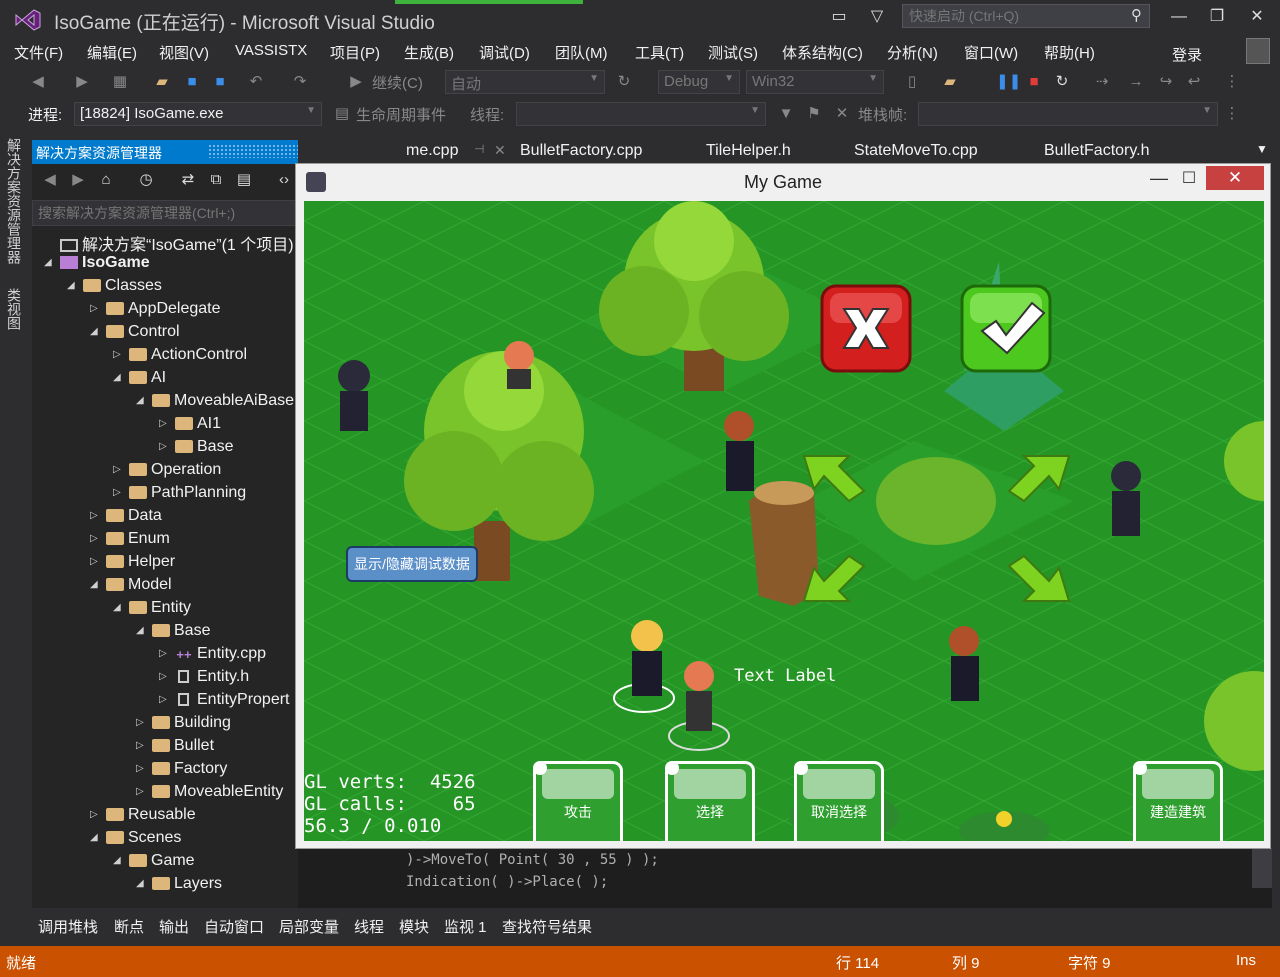  I want to click on undo-icon: ↶, so click(256, 82).